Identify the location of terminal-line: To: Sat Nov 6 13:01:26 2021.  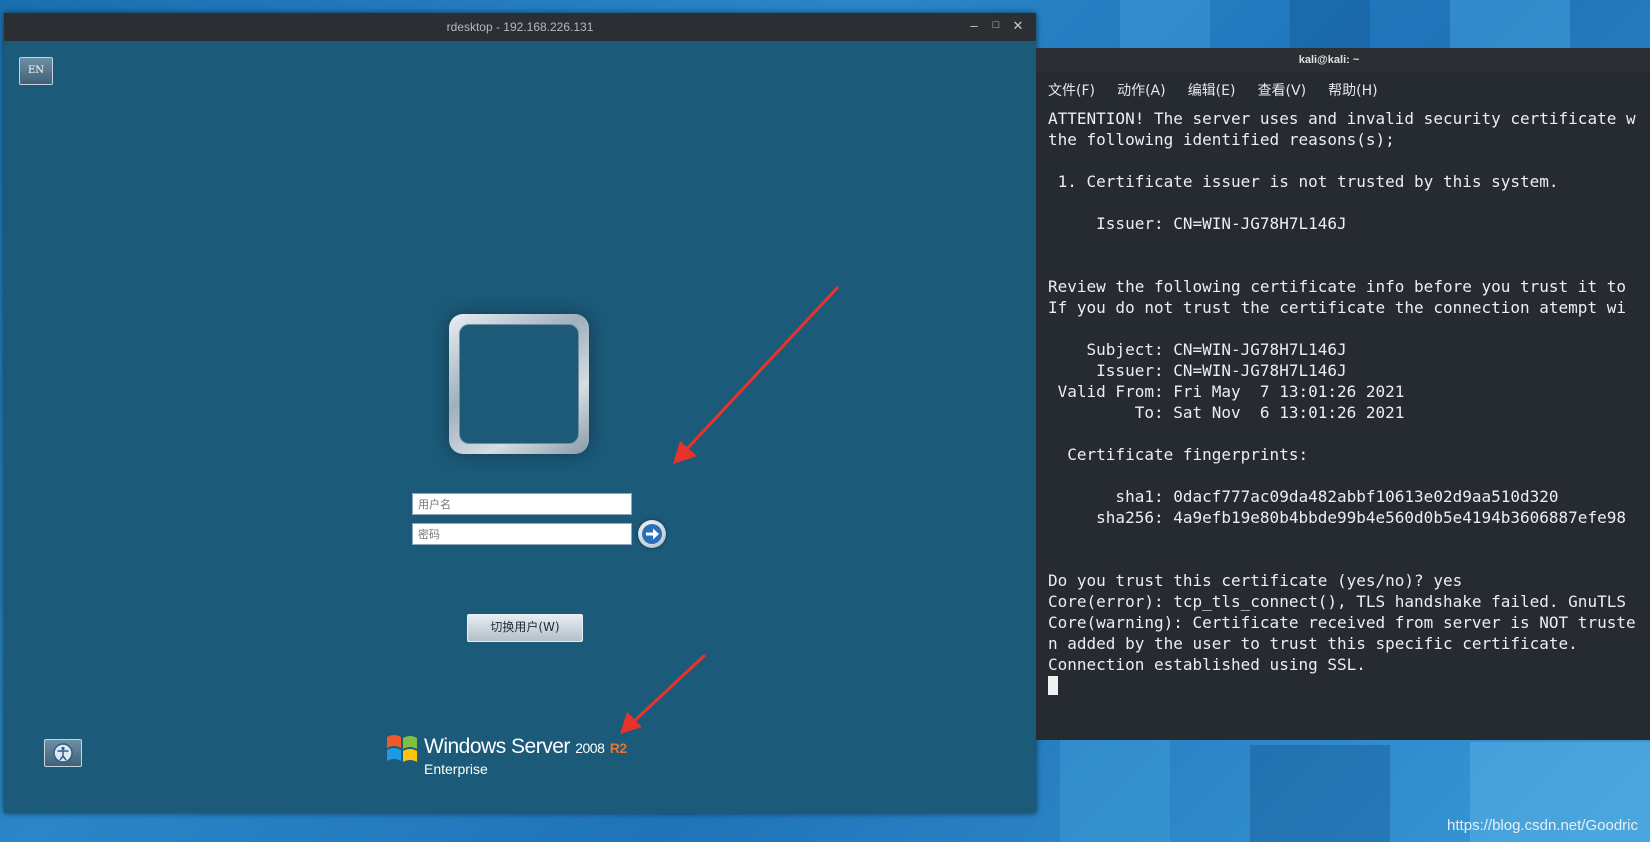
(1226, 412).